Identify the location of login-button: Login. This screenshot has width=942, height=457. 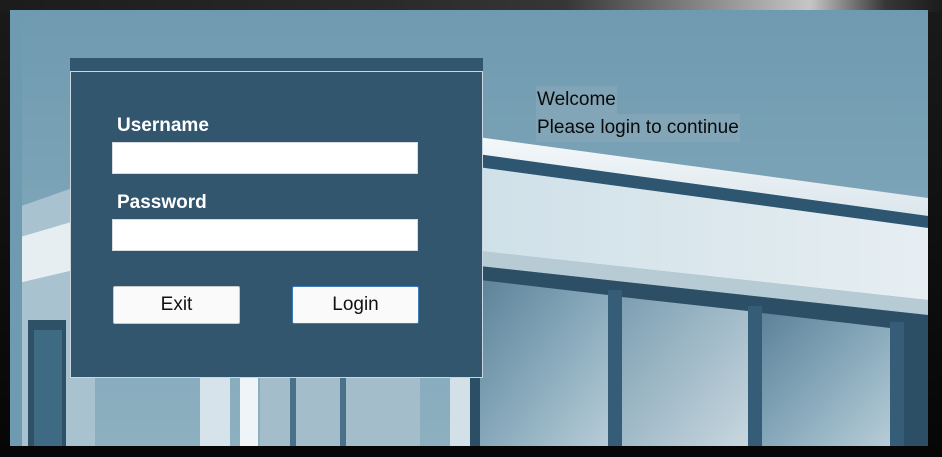
(355, 305).